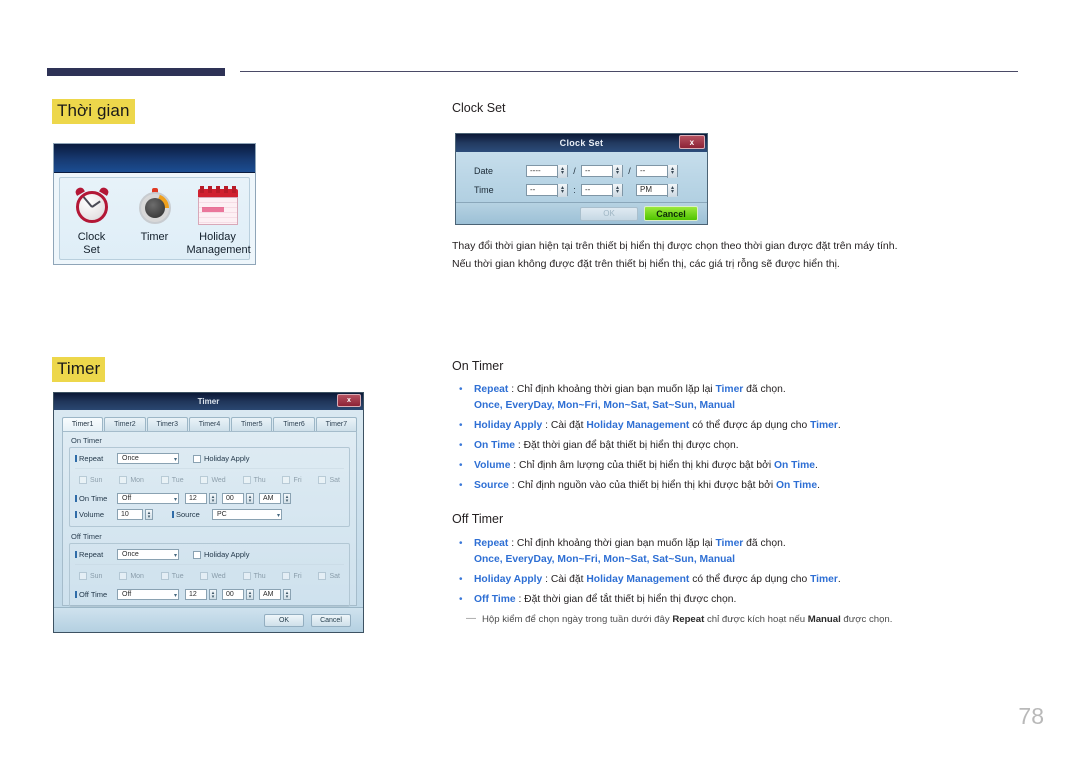 The height and width of the screenshot is (763, 1080). Describe the element at coordinates (196, 498) in the screenshot. I see `on-hour-field: 12` at that location.